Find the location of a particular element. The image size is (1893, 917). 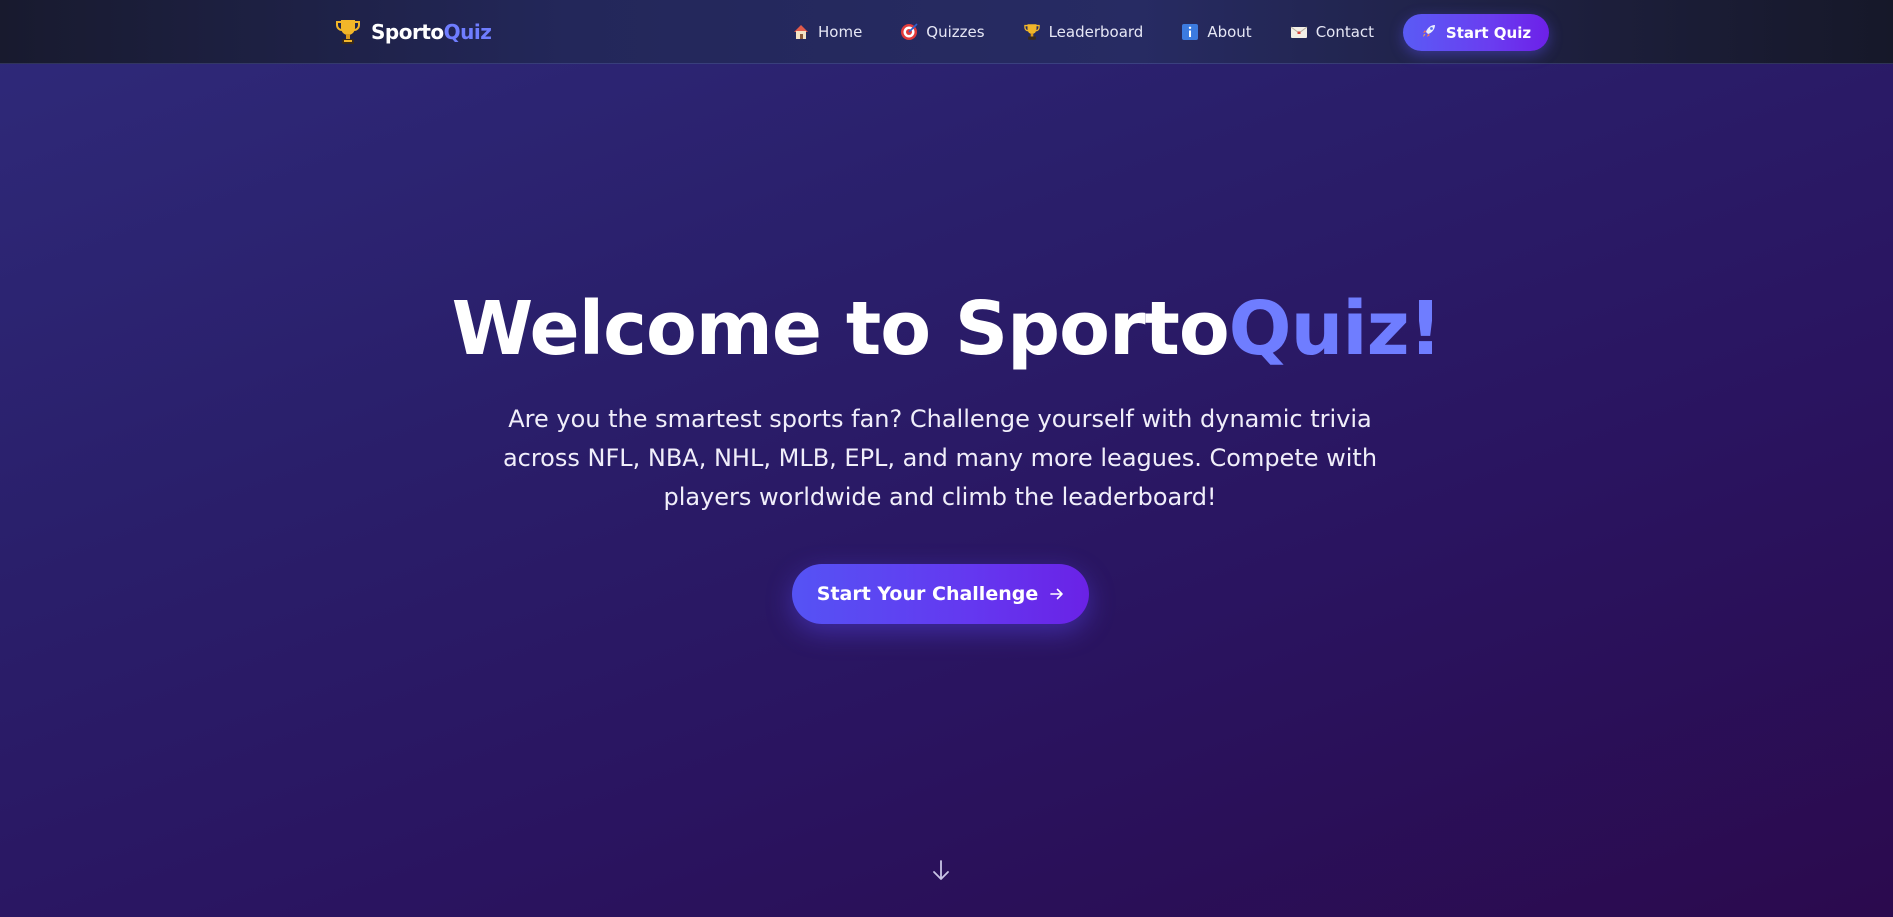

nav-item-home: Home is located at coordinates (827, 32).